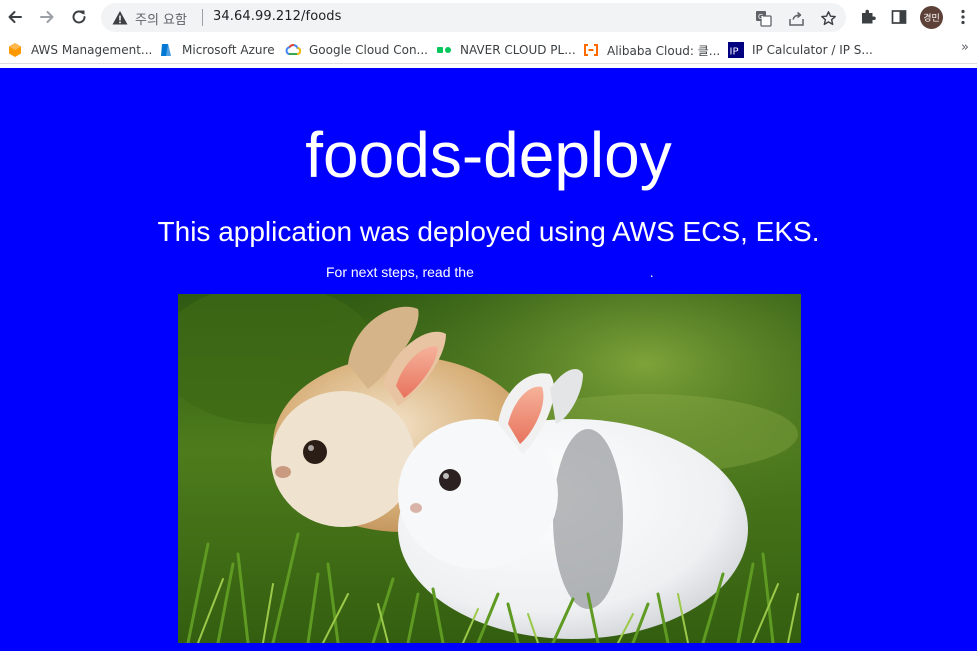  What do you see at coordinates (591, 50) in the screenshot?
I see `alibaba-cloud-icon` at bounding box center [591, 50].